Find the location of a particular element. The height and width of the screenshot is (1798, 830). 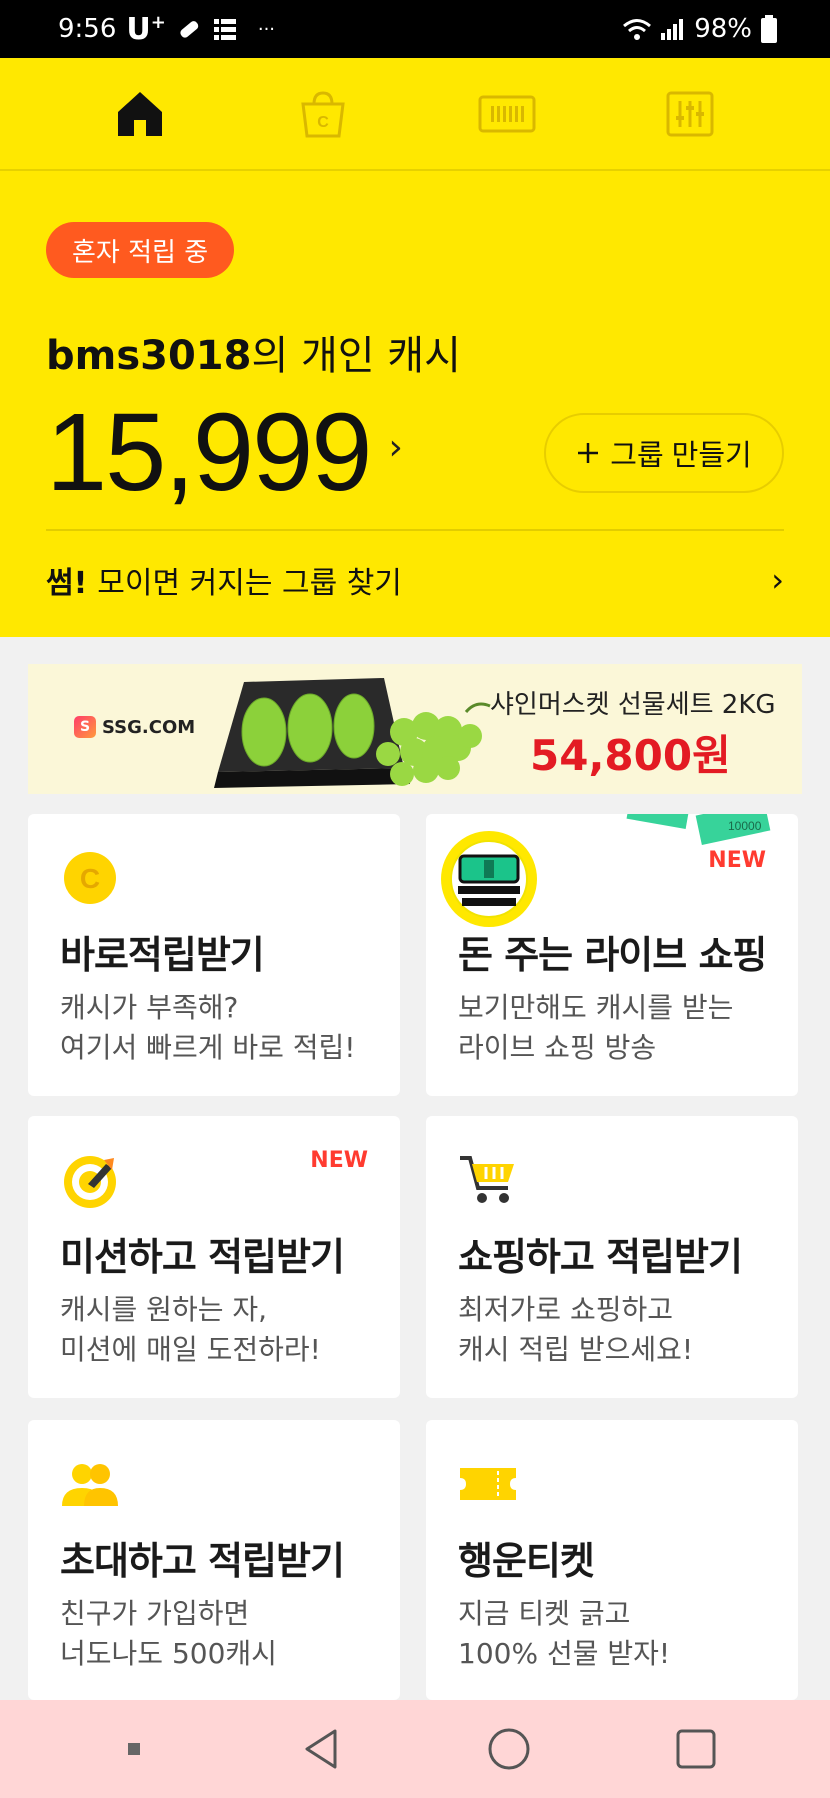

home-circle-icon is located at coordinates (509, 1749).